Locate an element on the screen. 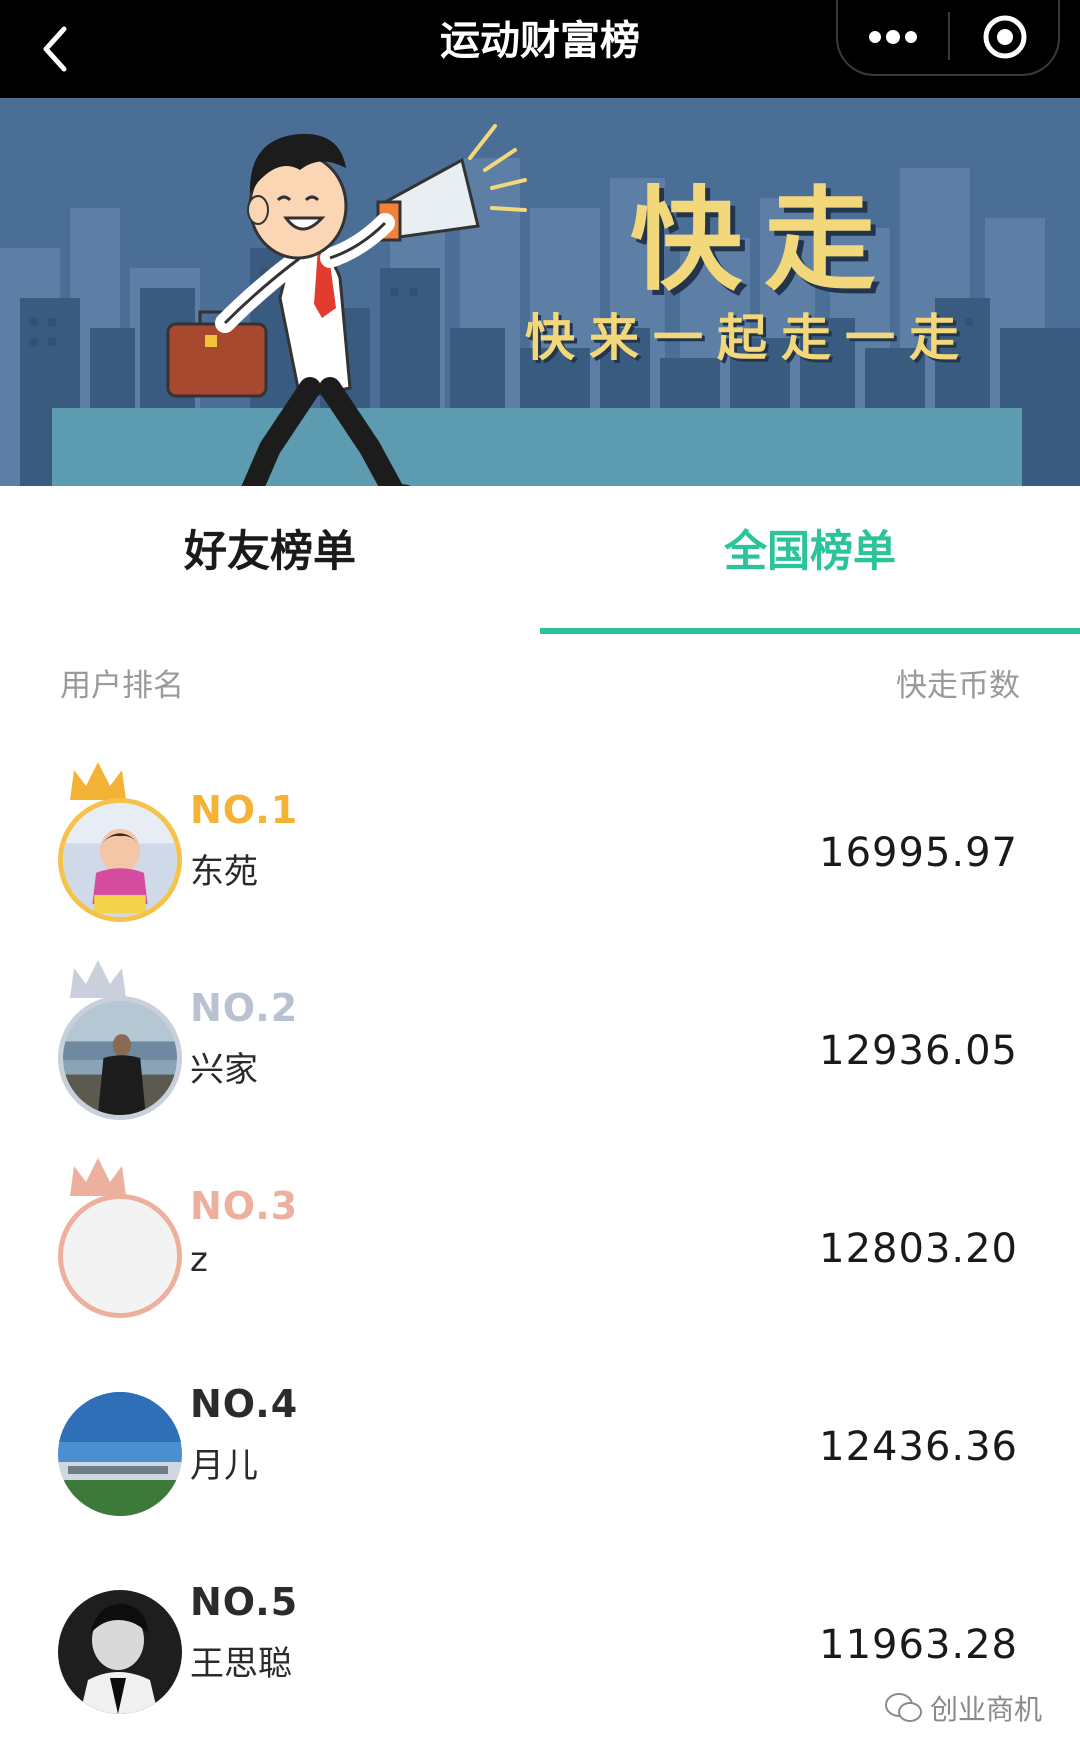  user-name: z is located at coordinates (199, 1260).